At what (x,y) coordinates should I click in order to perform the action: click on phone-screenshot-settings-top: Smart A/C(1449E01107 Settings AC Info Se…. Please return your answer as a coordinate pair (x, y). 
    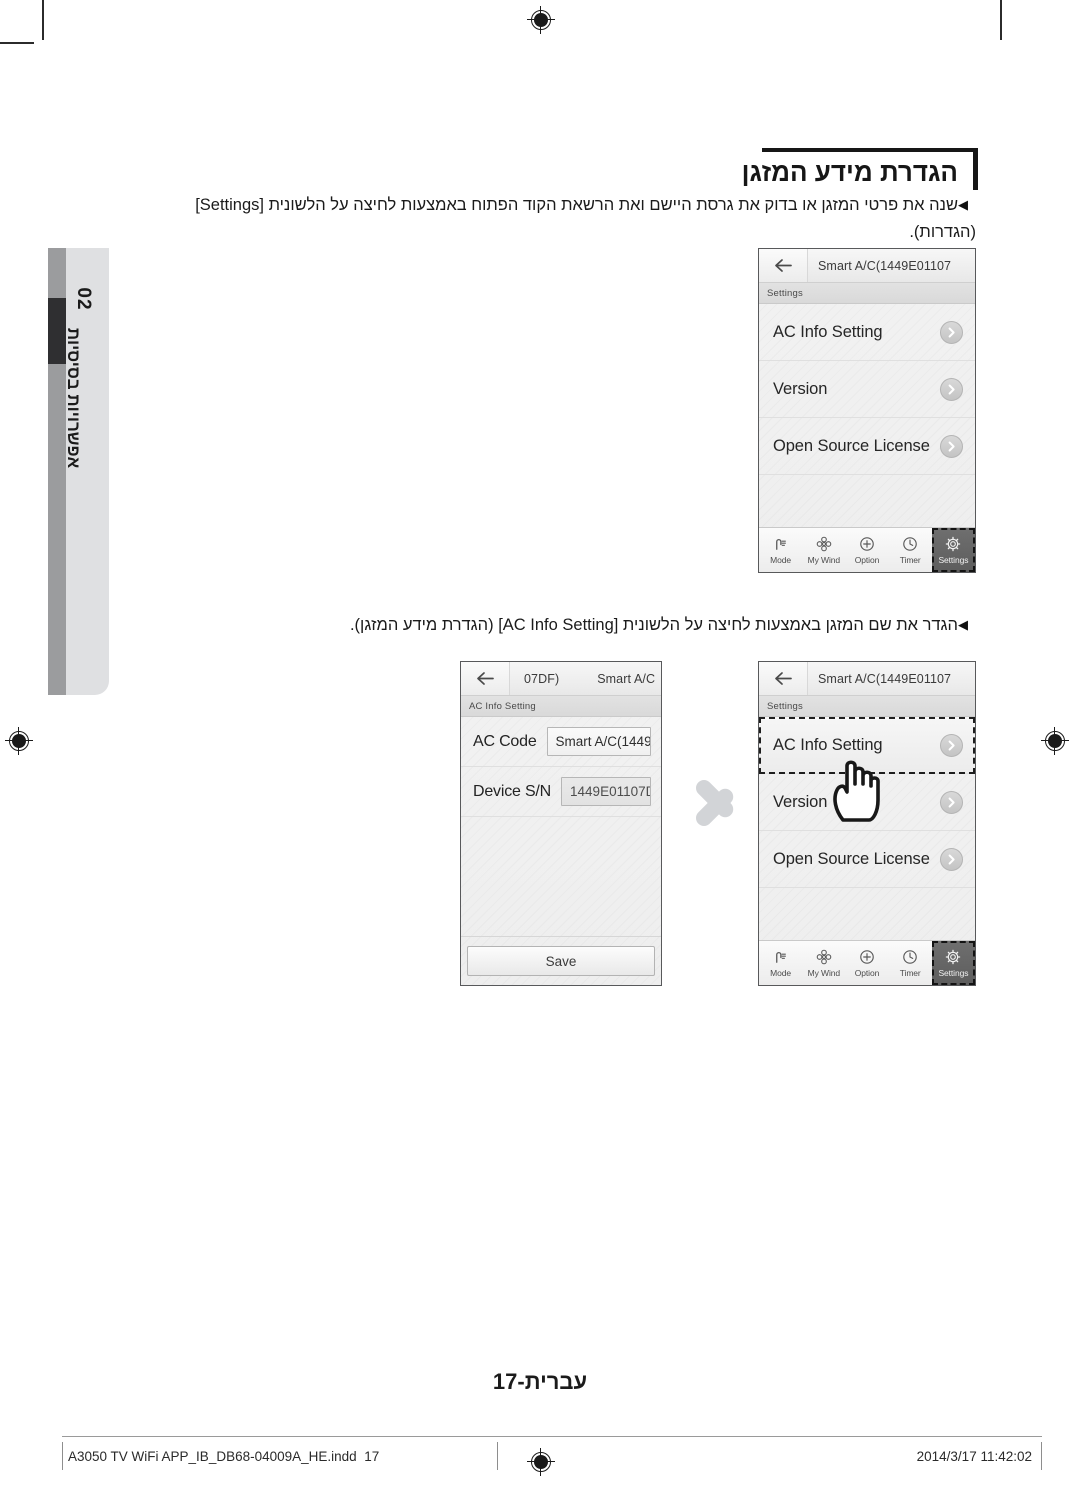
    Looking at the image, I should click on (867, 410).